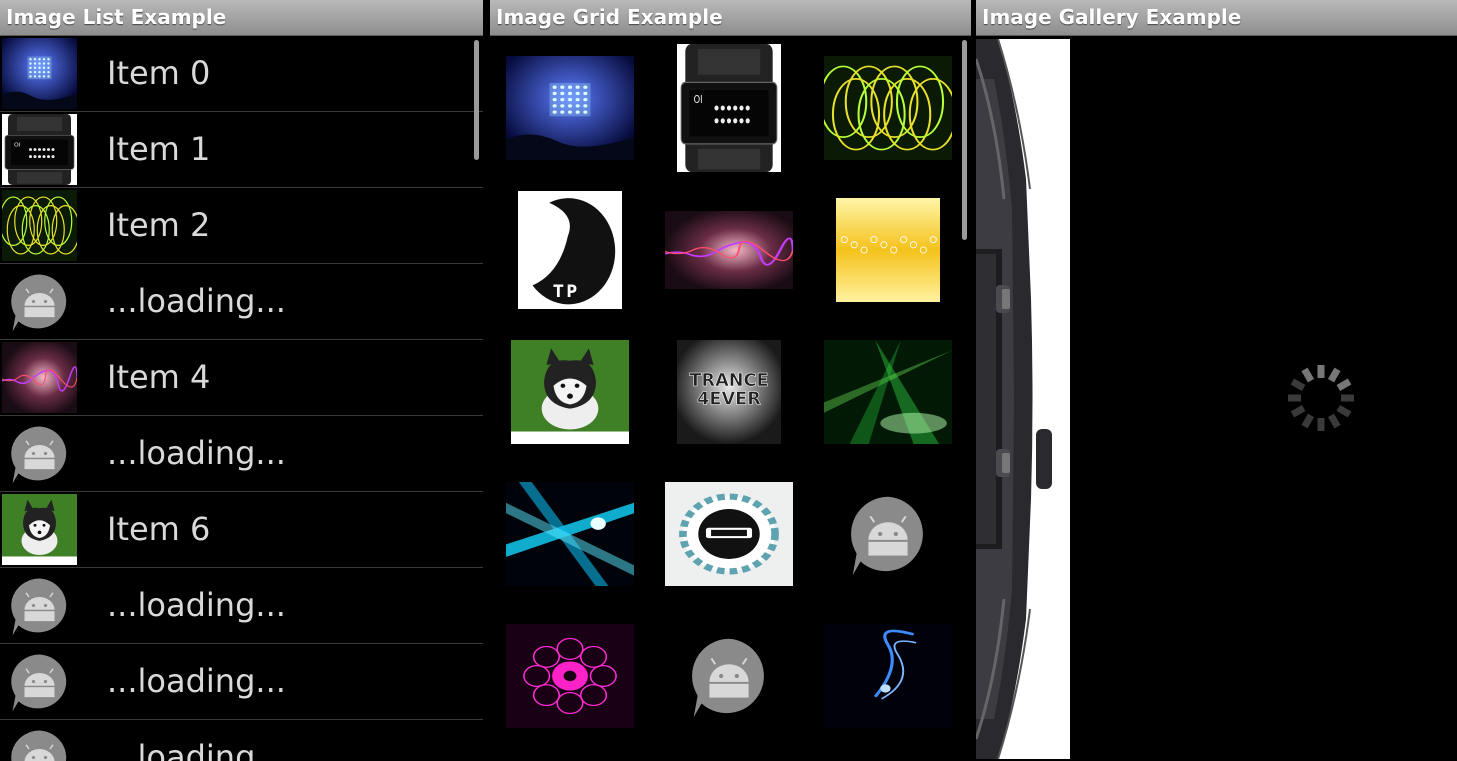  I want to click on list-item: Item 6, so click(241, 530).